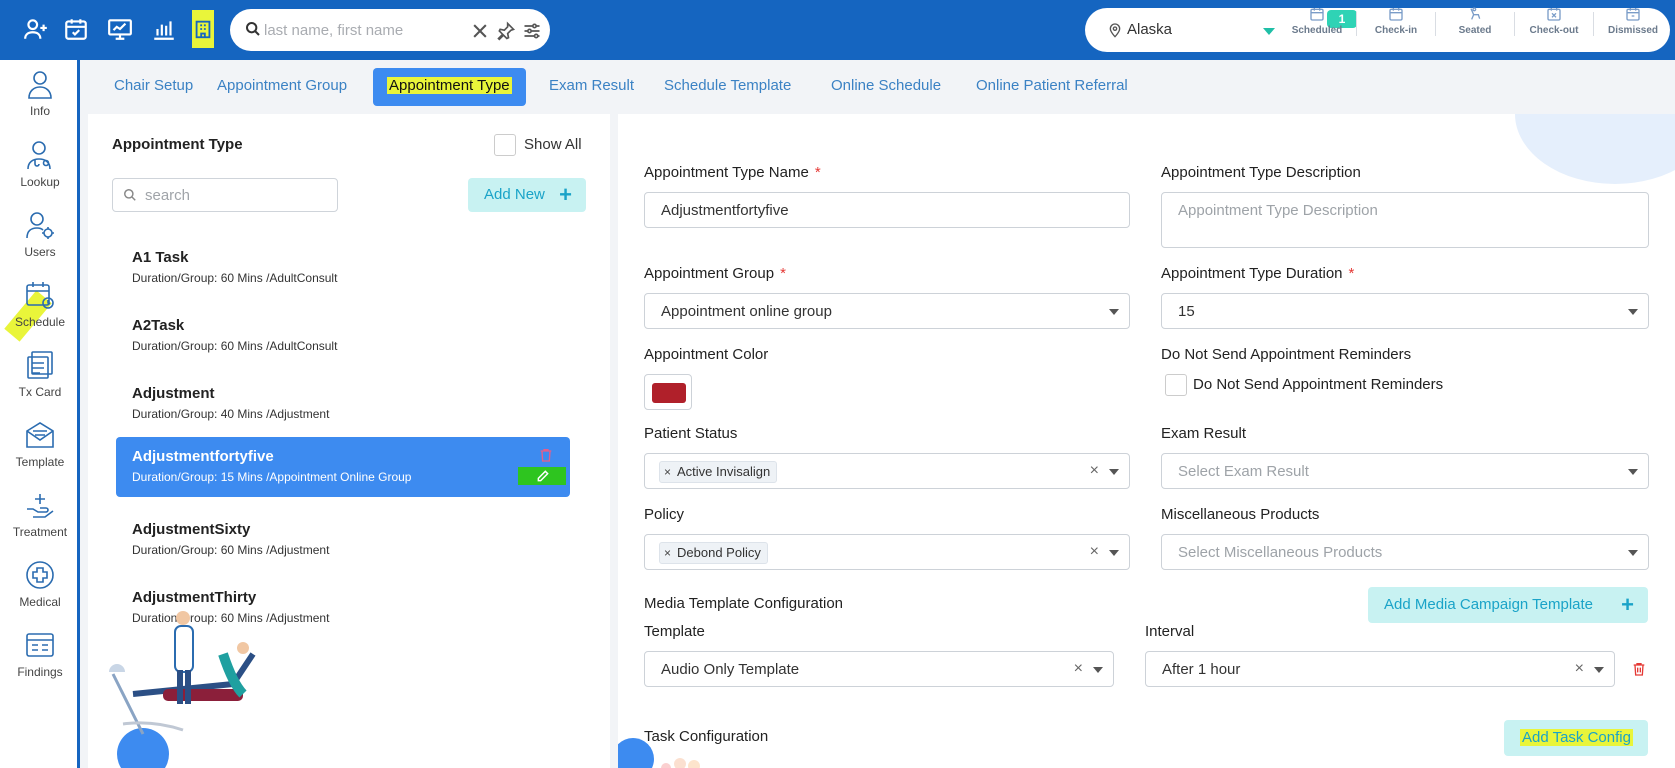  What do you see at coordinates (40, 514) in the screenshot?
I see `sidebar-item-treatment: Treatment` at bounding box center [40, 514].